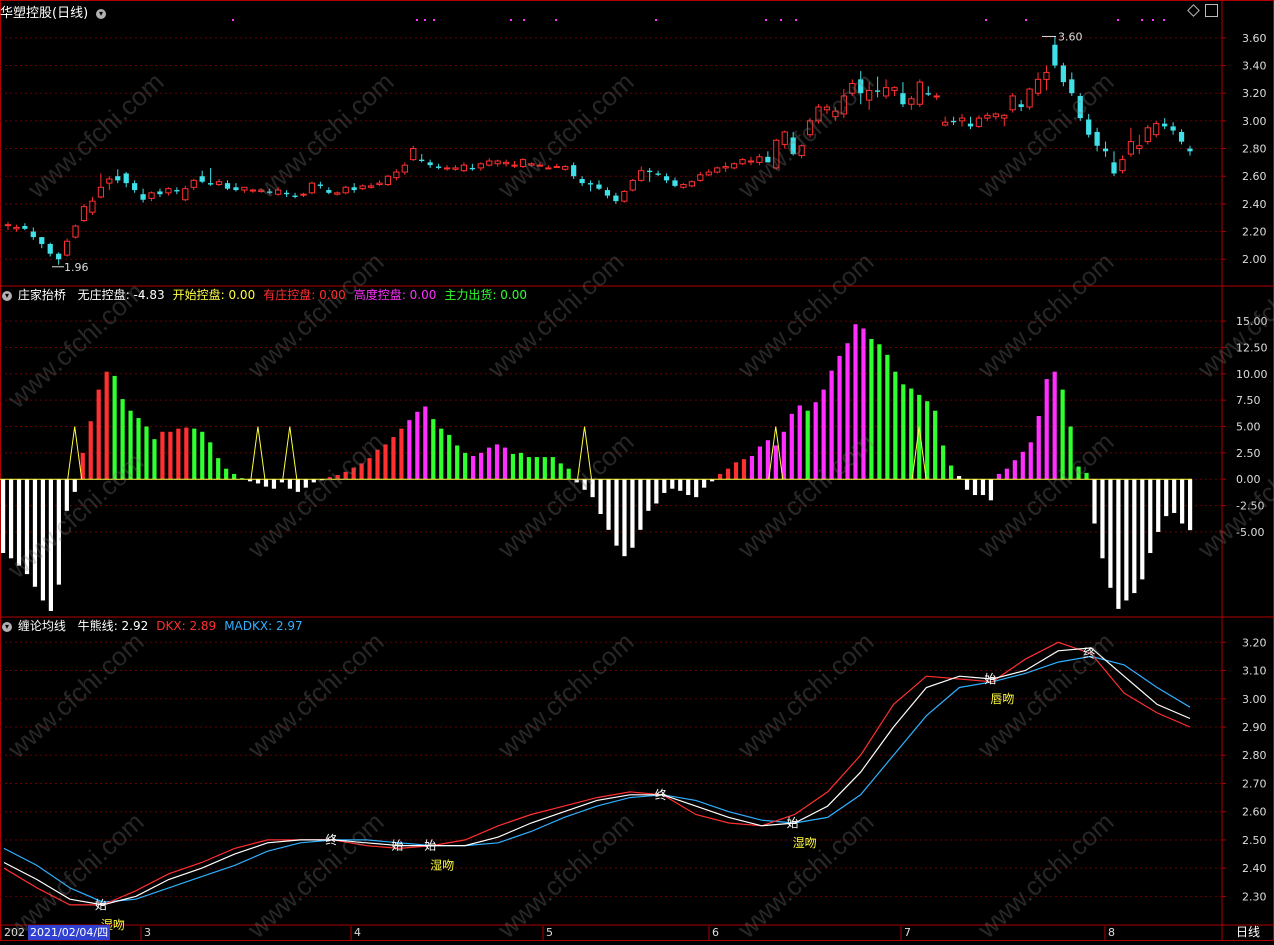 The image size is (1274, 945). I want to click on tab-daily: 日线, so click(1248, 932).